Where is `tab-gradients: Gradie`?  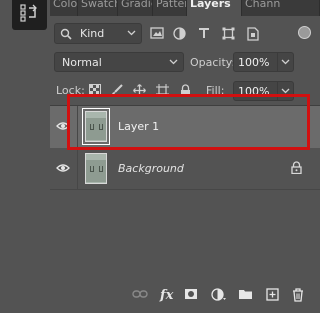
tab-gradients: Gradie is located at coordinates (135, 8).